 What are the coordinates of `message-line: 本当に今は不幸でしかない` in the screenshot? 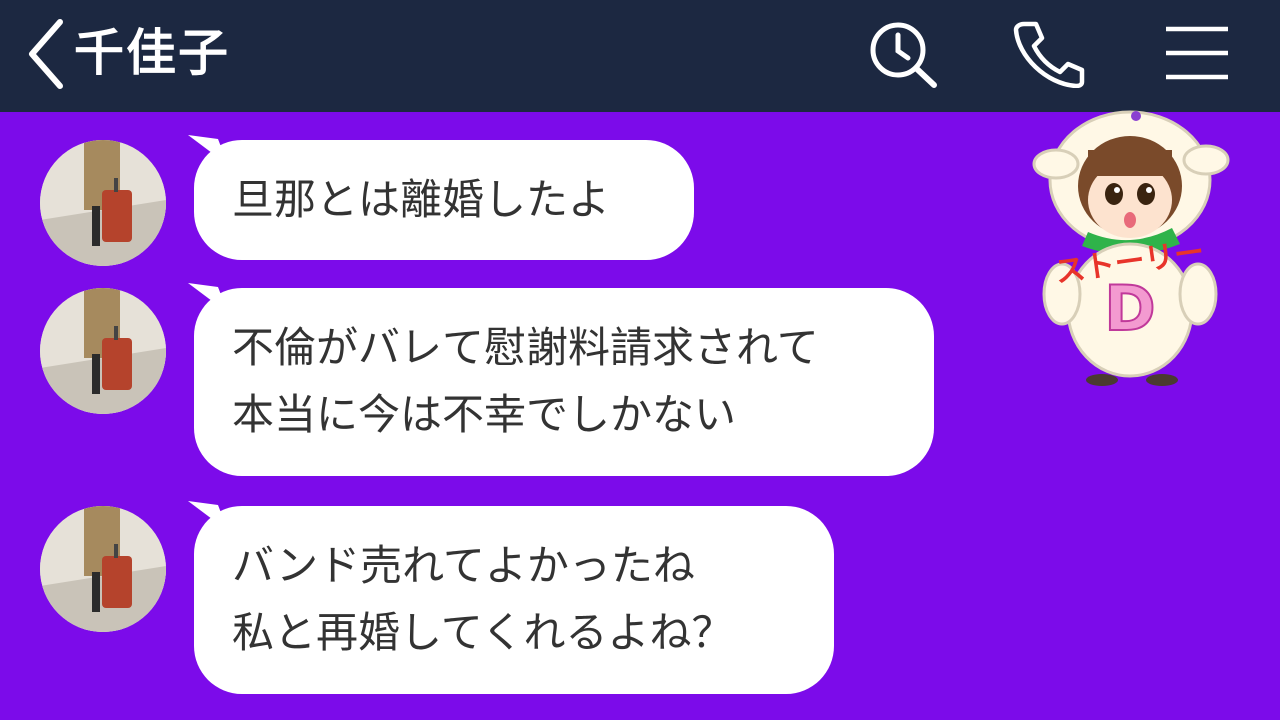 It's located at (484, 414).